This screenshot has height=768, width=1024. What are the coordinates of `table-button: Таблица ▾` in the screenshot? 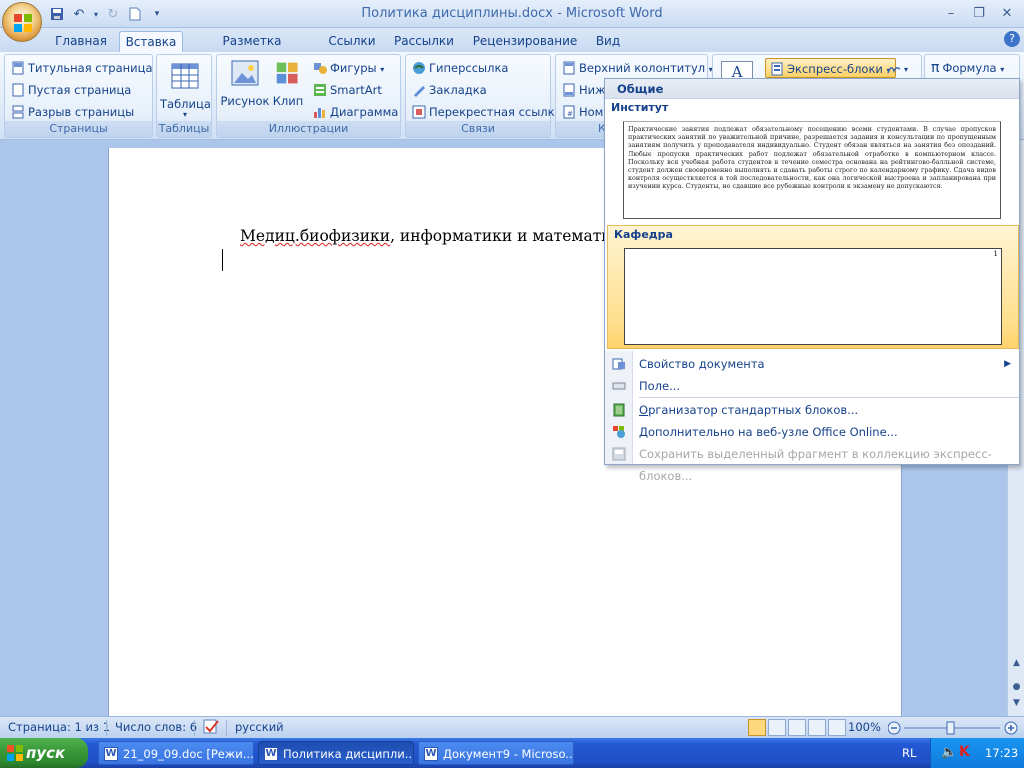 It's located at (185, 90).